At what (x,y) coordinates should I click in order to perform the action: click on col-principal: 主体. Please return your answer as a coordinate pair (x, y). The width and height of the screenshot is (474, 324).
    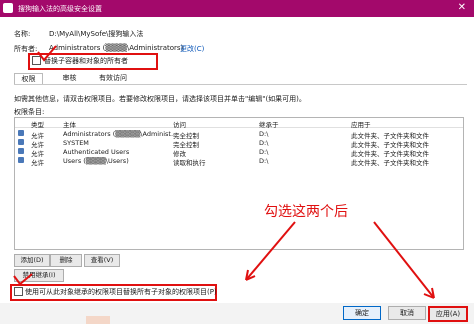
    Looking at the image, I should click on (69, 125).